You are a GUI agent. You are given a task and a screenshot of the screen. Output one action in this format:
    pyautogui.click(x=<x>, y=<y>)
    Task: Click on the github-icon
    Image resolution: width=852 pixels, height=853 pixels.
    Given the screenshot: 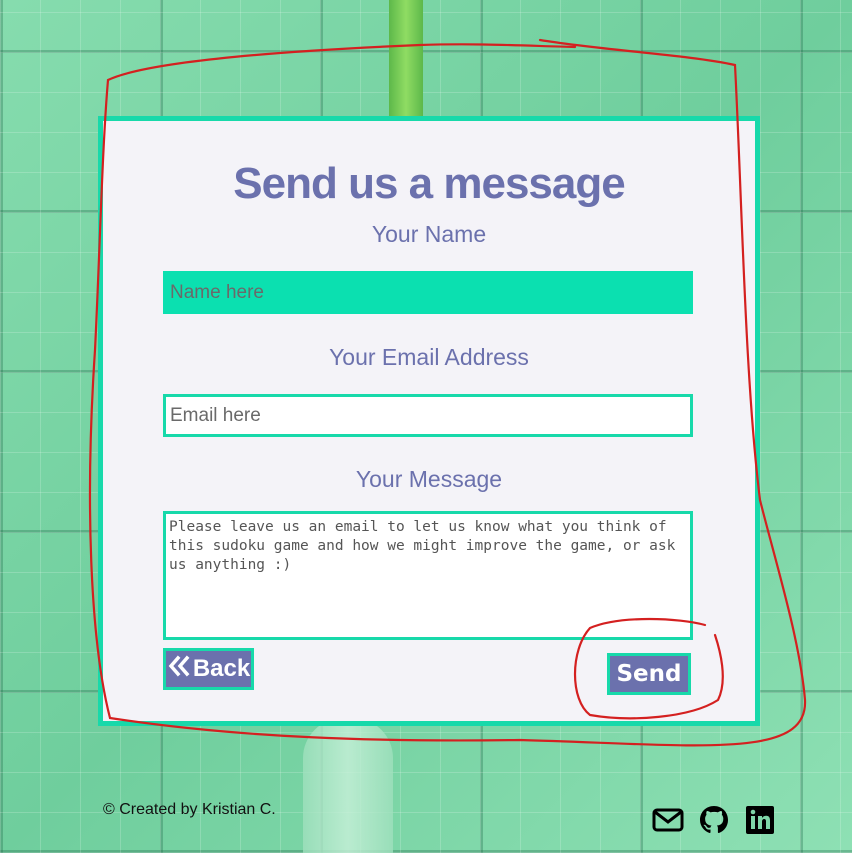 What is the action you would take?
    pyautogui.click(x=714, y=820)
    